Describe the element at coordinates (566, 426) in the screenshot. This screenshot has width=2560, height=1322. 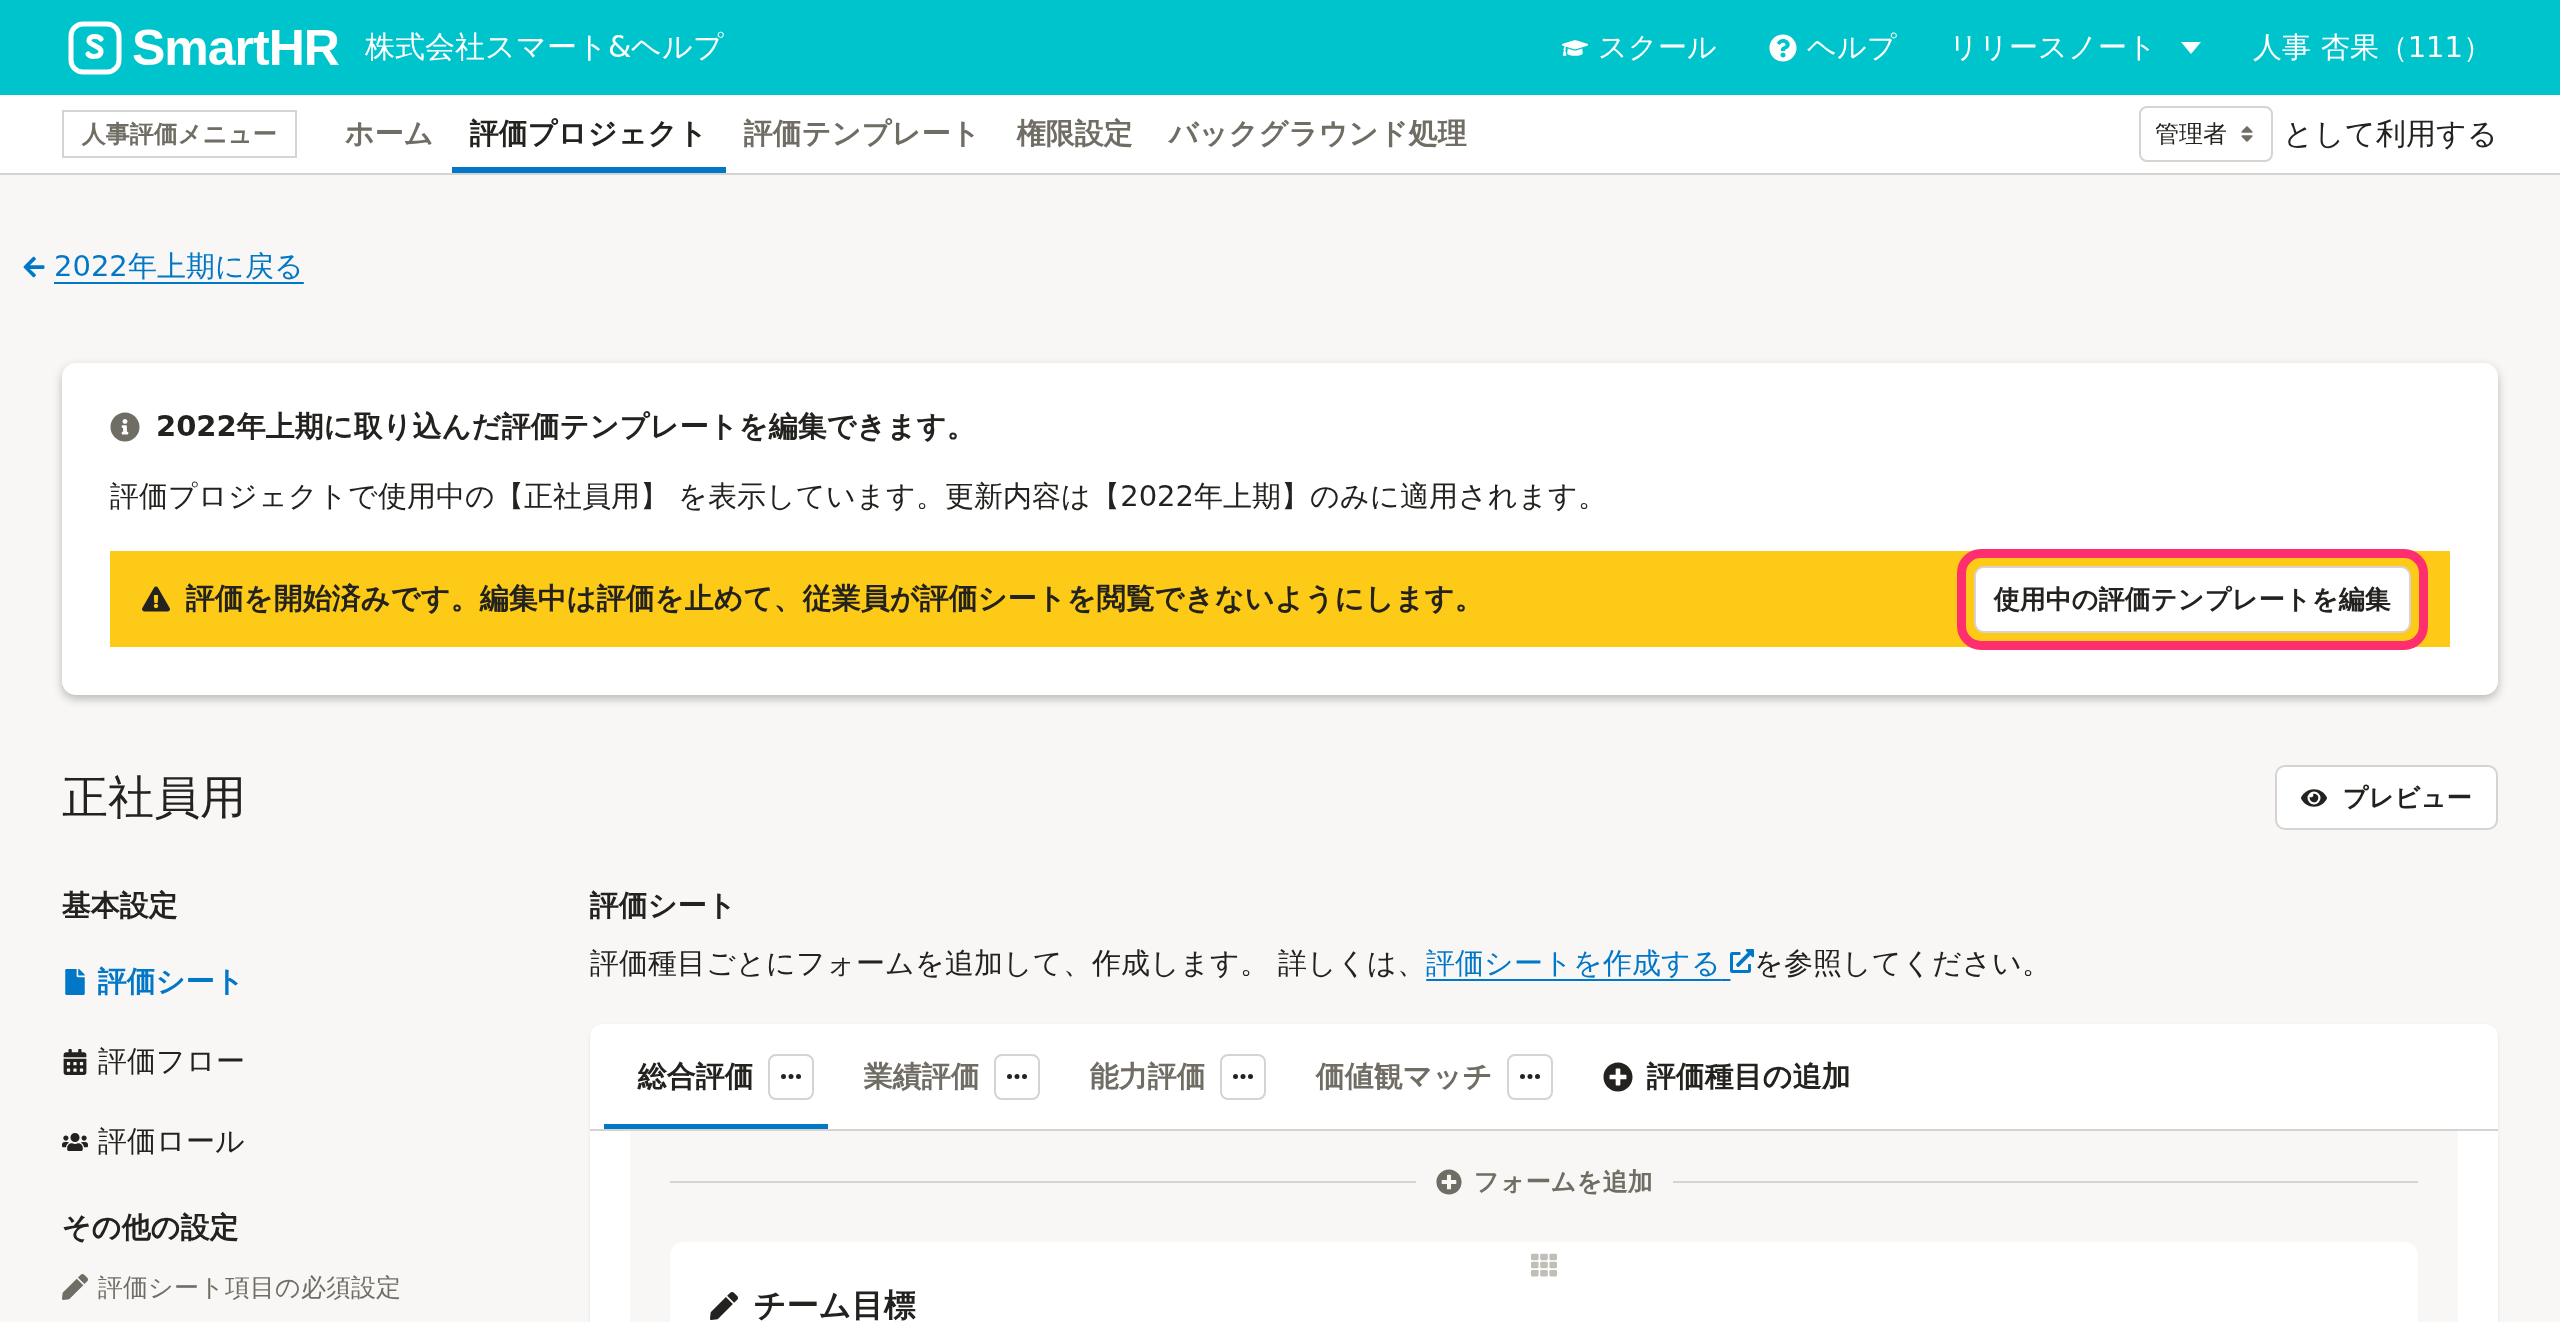
I see `notice-title: 2022年上期に取り込んだ評価テンプレートを編集できます。` at that location.